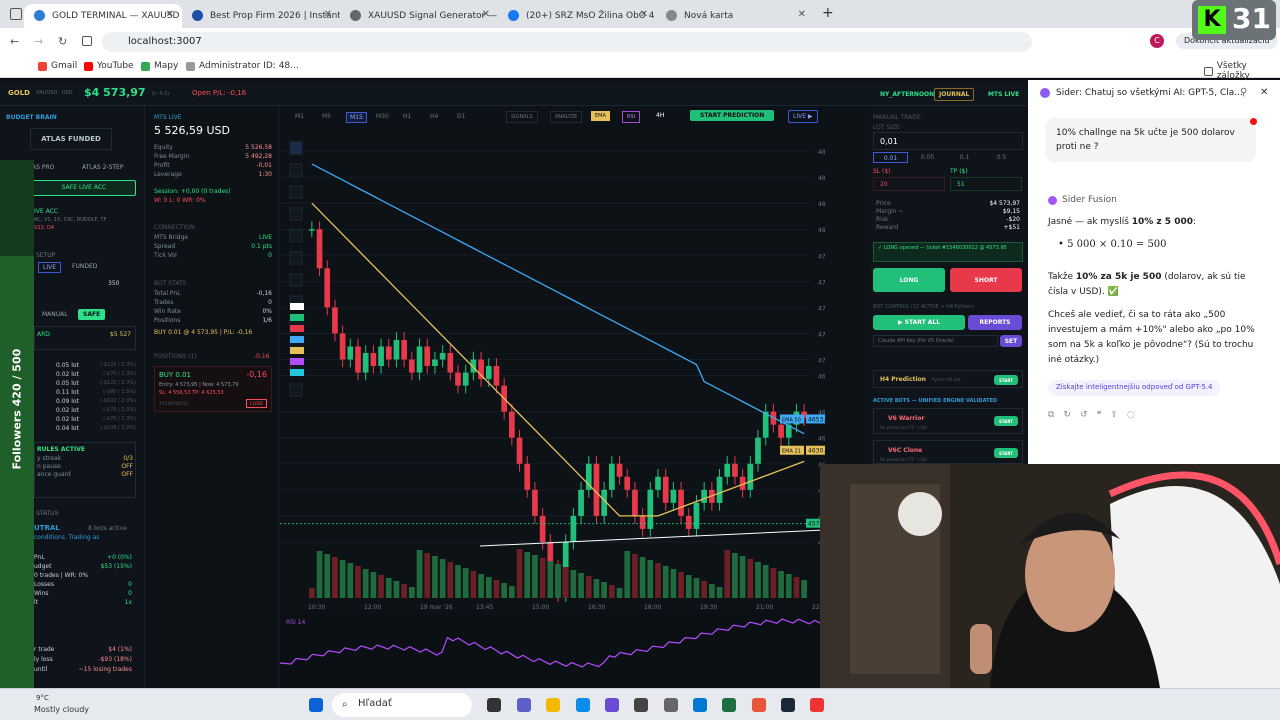 This screenshot has height=720, width=1280. Describe the element at coordinates (461, 116) in the screenshot. I see `timeframe-d1: D1` at that location.